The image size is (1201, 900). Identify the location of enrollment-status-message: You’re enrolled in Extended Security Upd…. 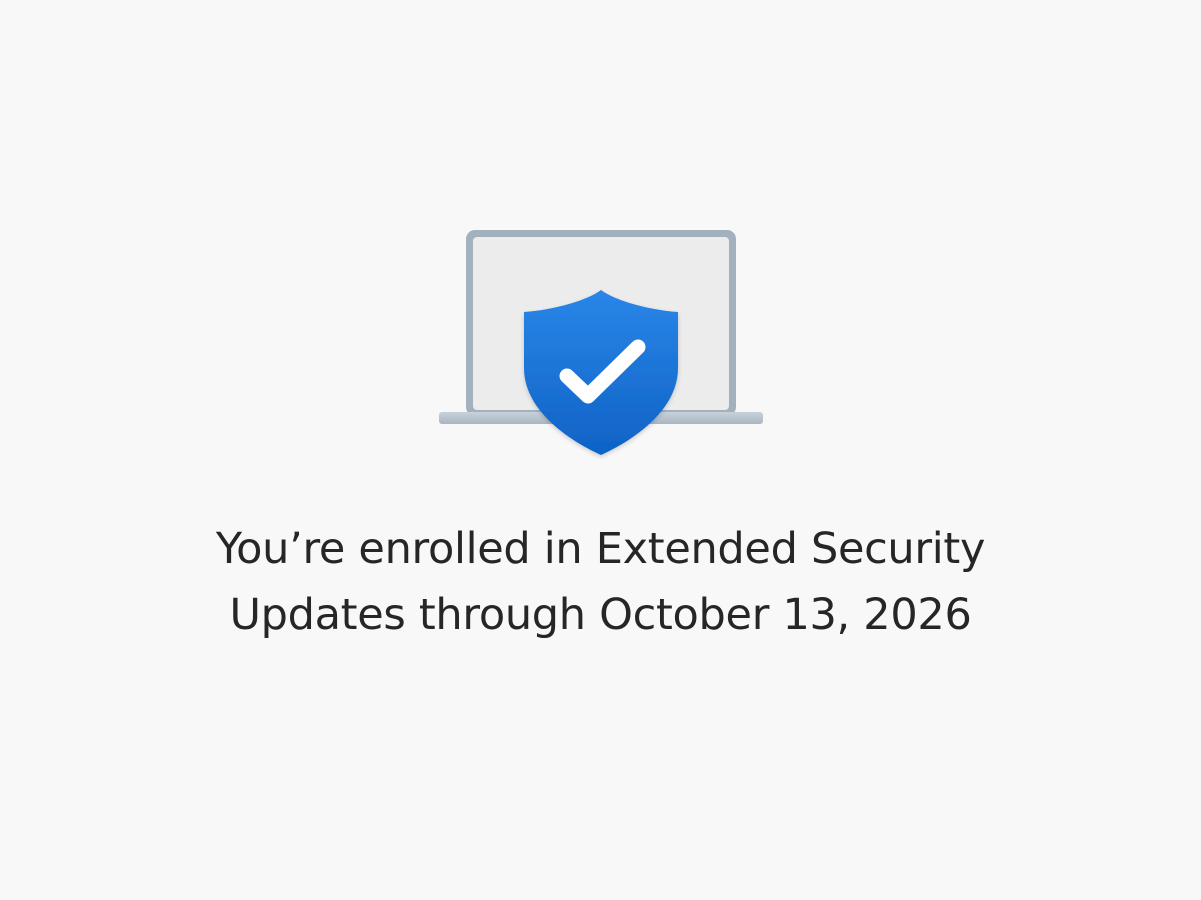
(600, 582).